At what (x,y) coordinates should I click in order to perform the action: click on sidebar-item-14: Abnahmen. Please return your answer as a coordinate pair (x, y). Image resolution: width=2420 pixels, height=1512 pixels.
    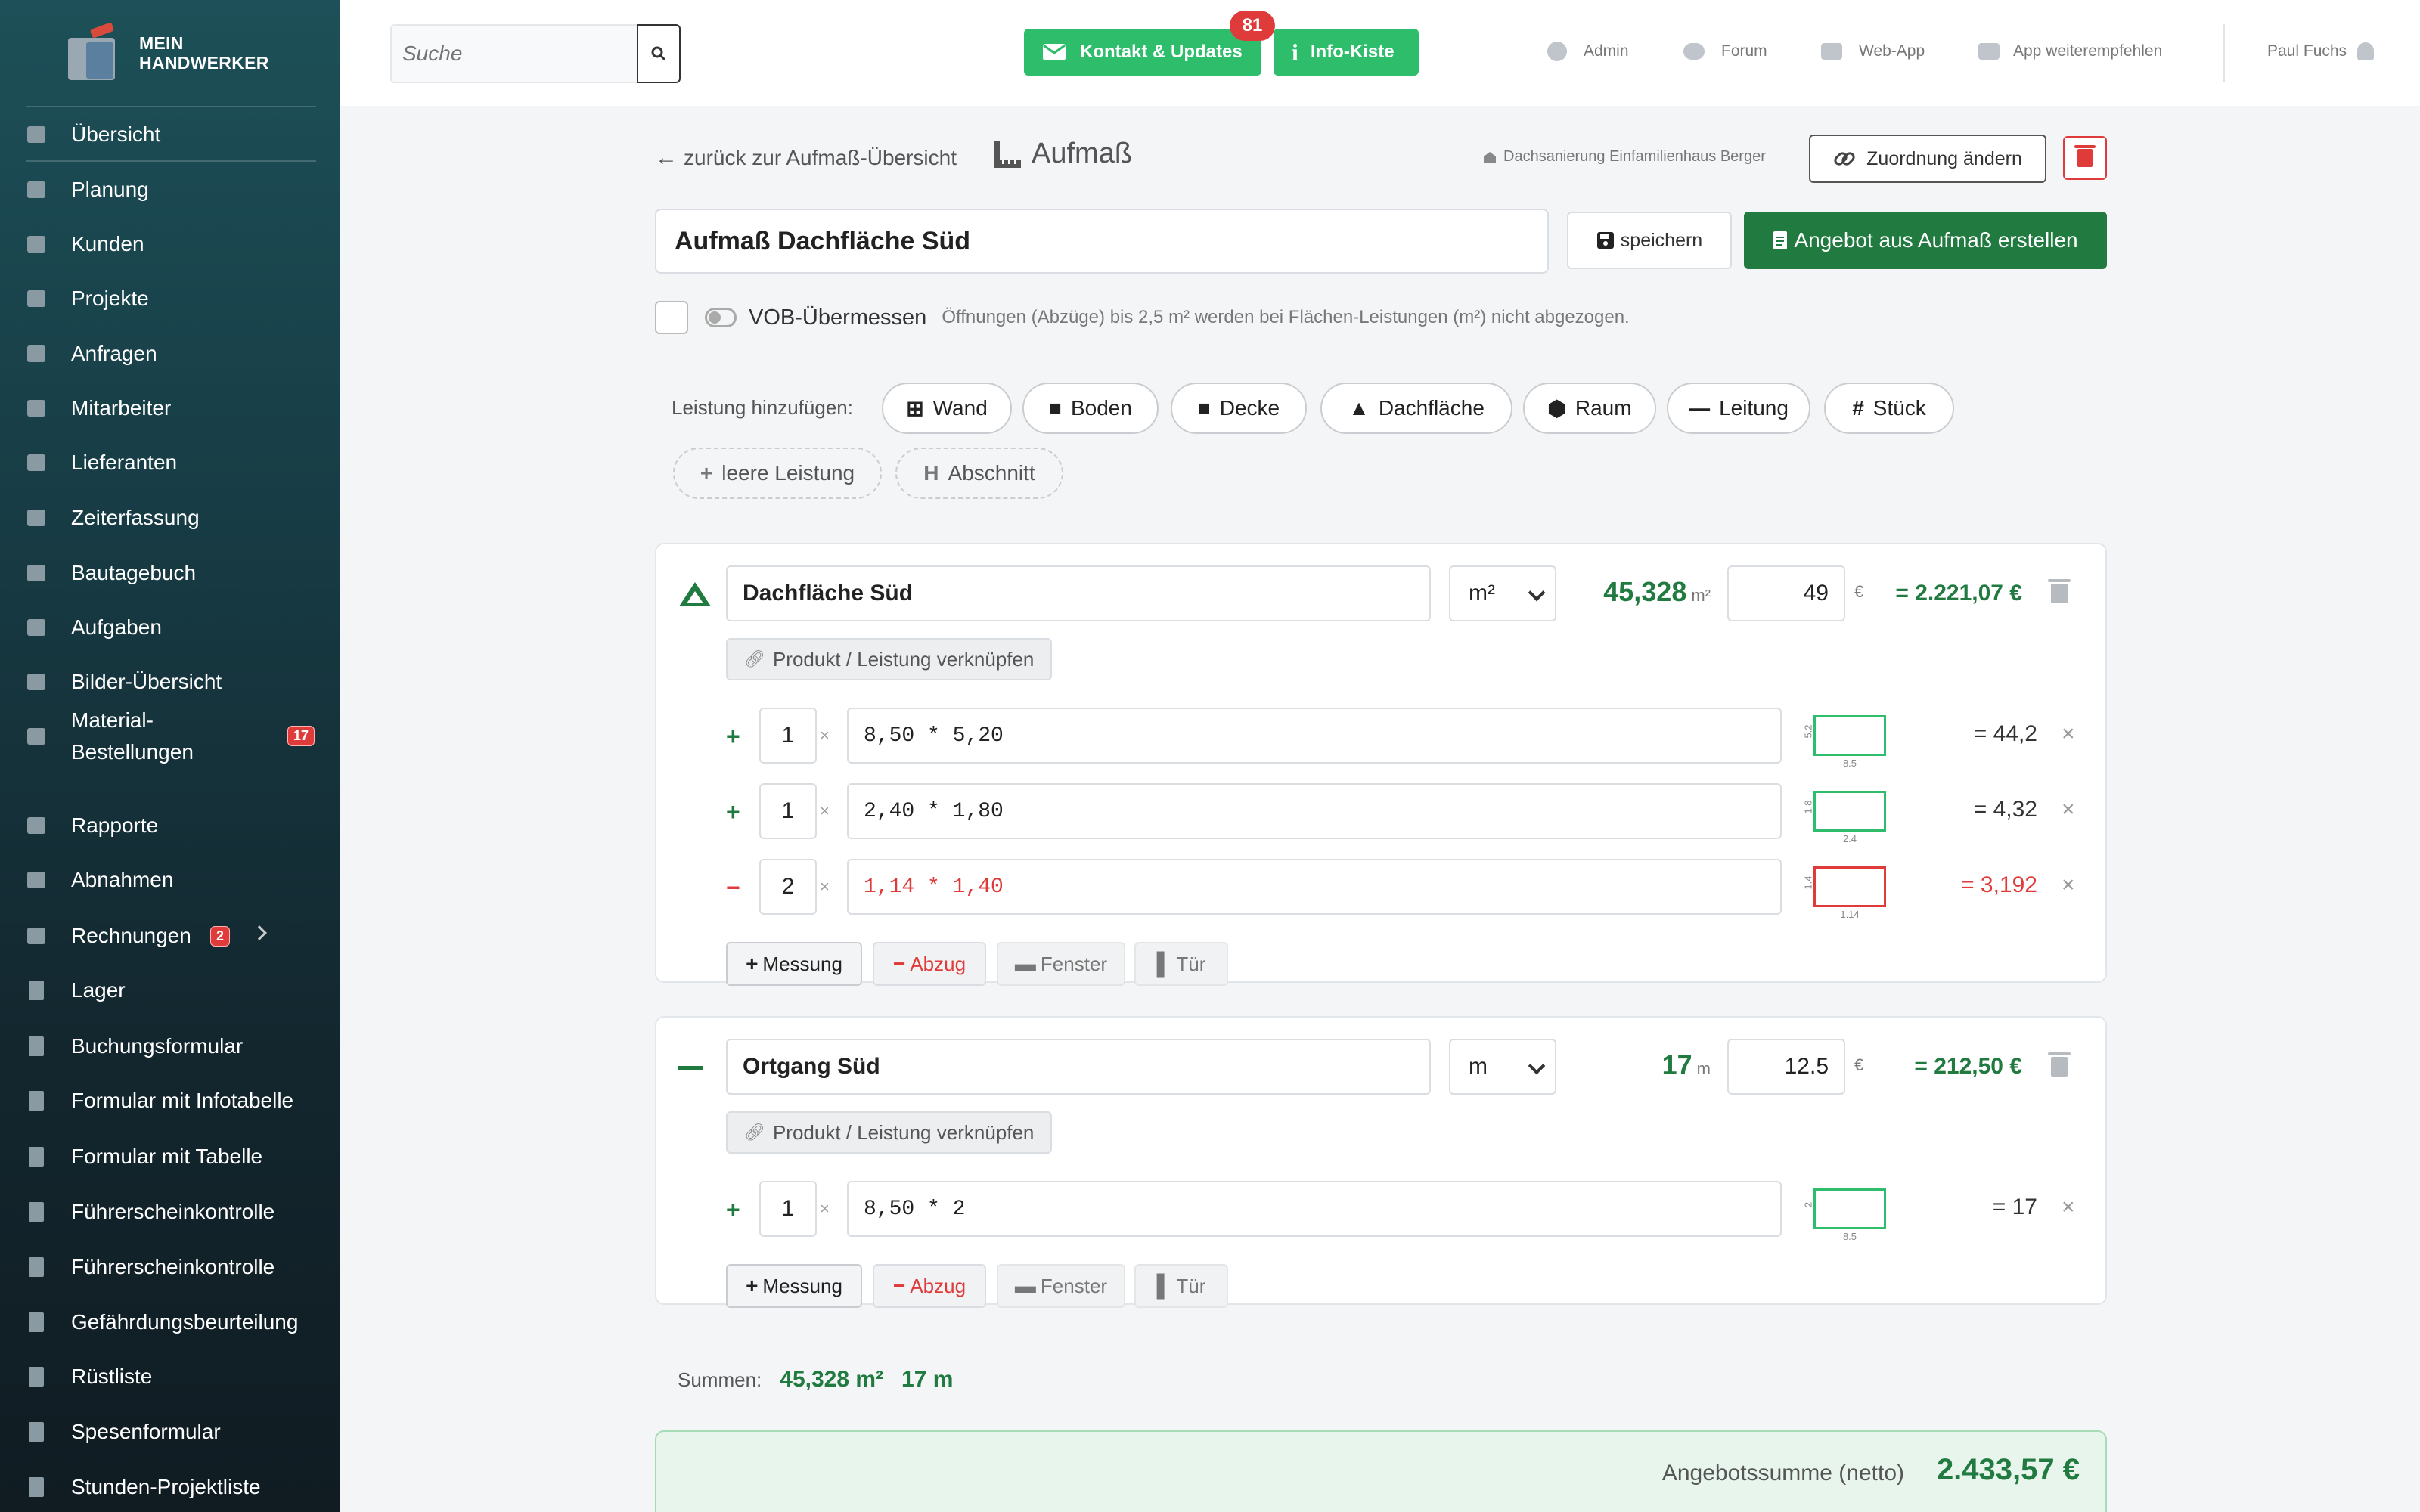
    Looking at the image, I should click on (170, 880).